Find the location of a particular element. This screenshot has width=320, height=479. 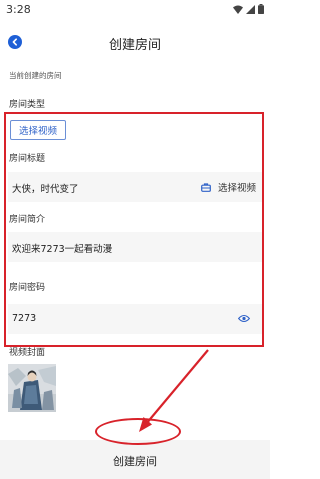

bottom-bar: 创建房间 is located at coordinates (135, 459).